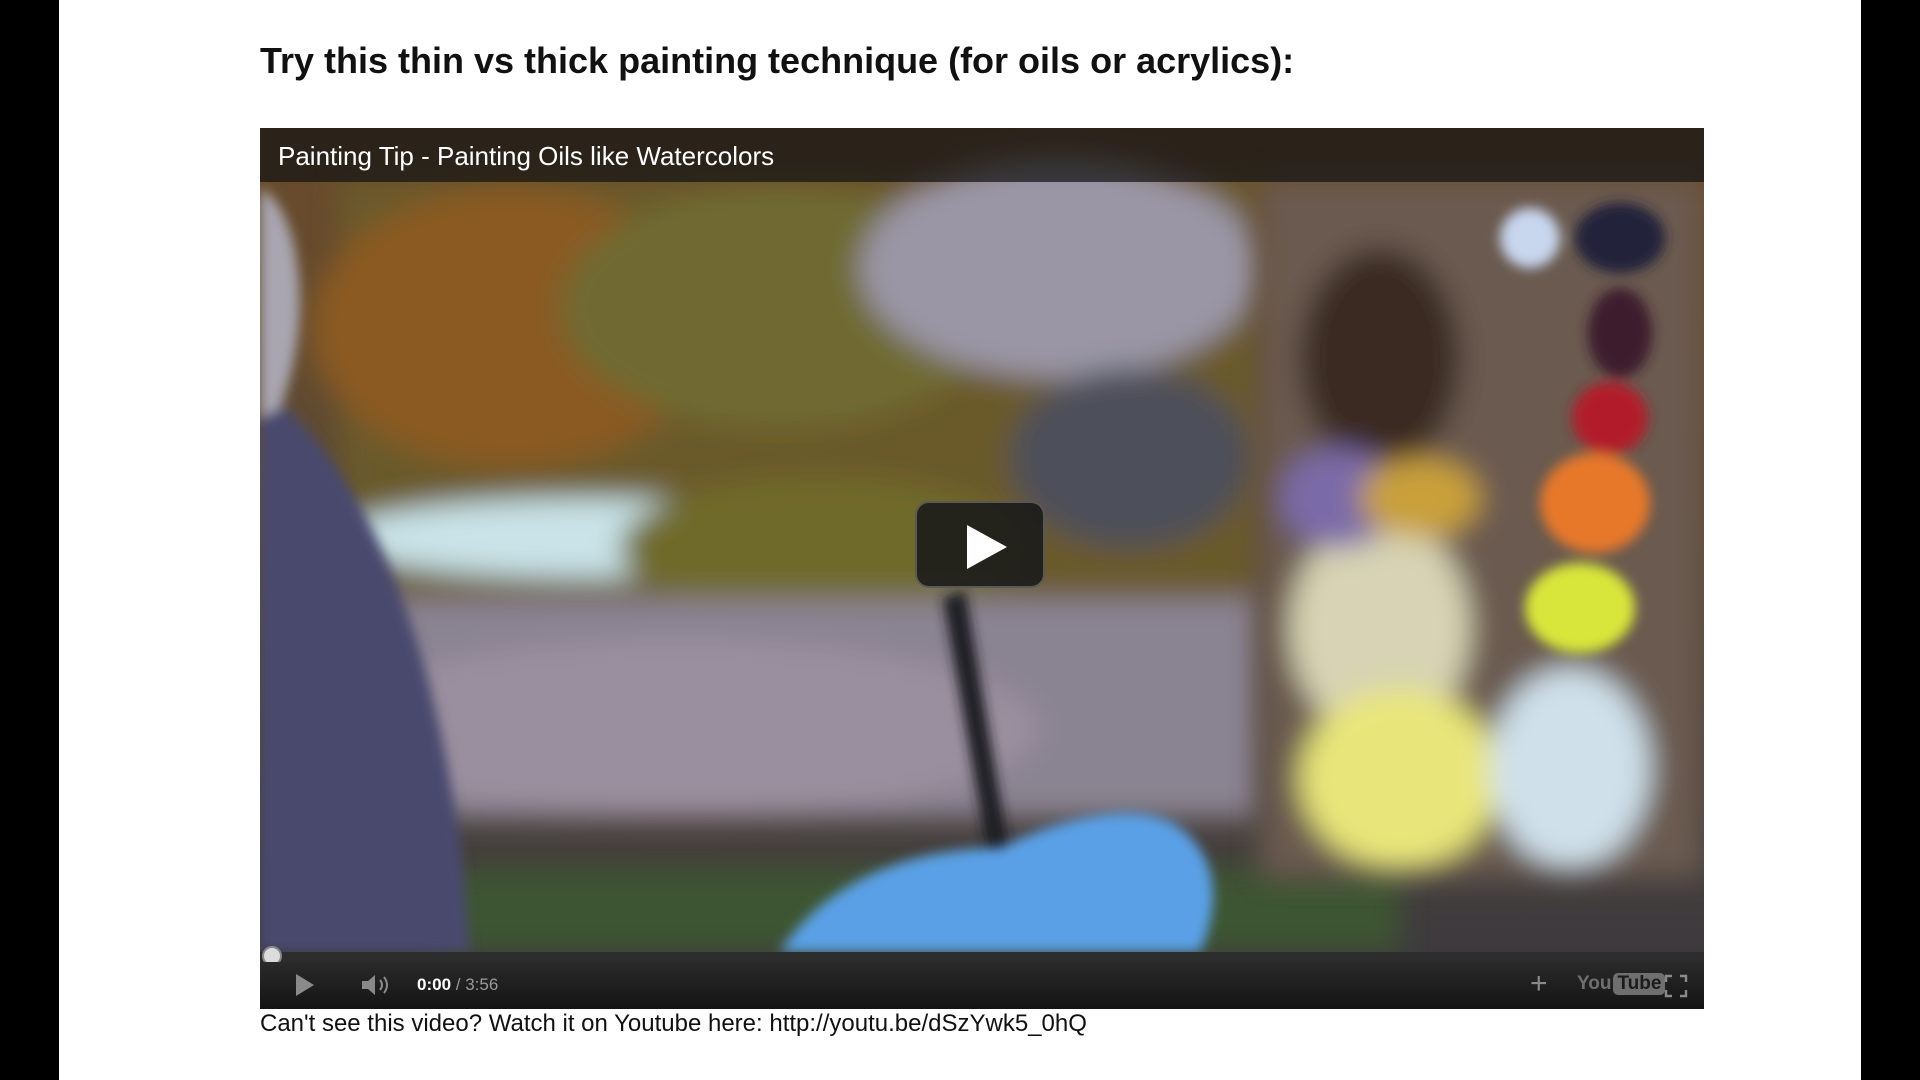 This screenshot has width=1920, height=1080. Describe the element at coordinates (1539, 984) in the screenshot. I see `plus-icon: +` at that location.